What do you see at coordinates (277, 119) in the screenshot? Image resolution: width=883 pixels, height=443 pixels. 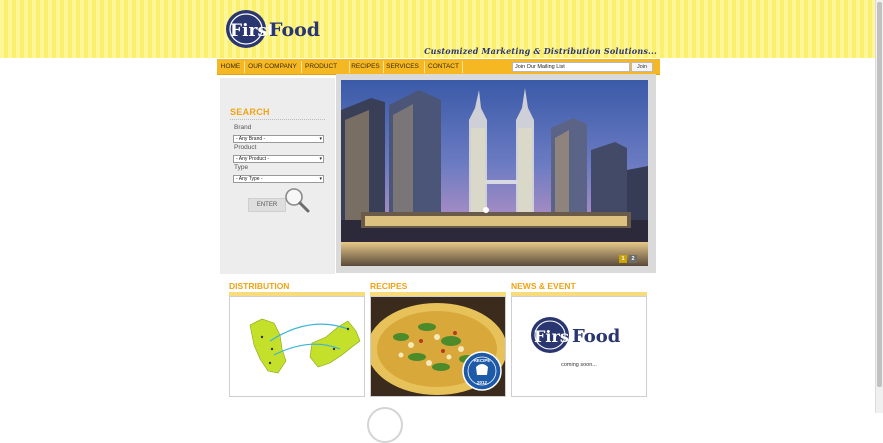 I see `search-divider` at bounding box center [277, 119].